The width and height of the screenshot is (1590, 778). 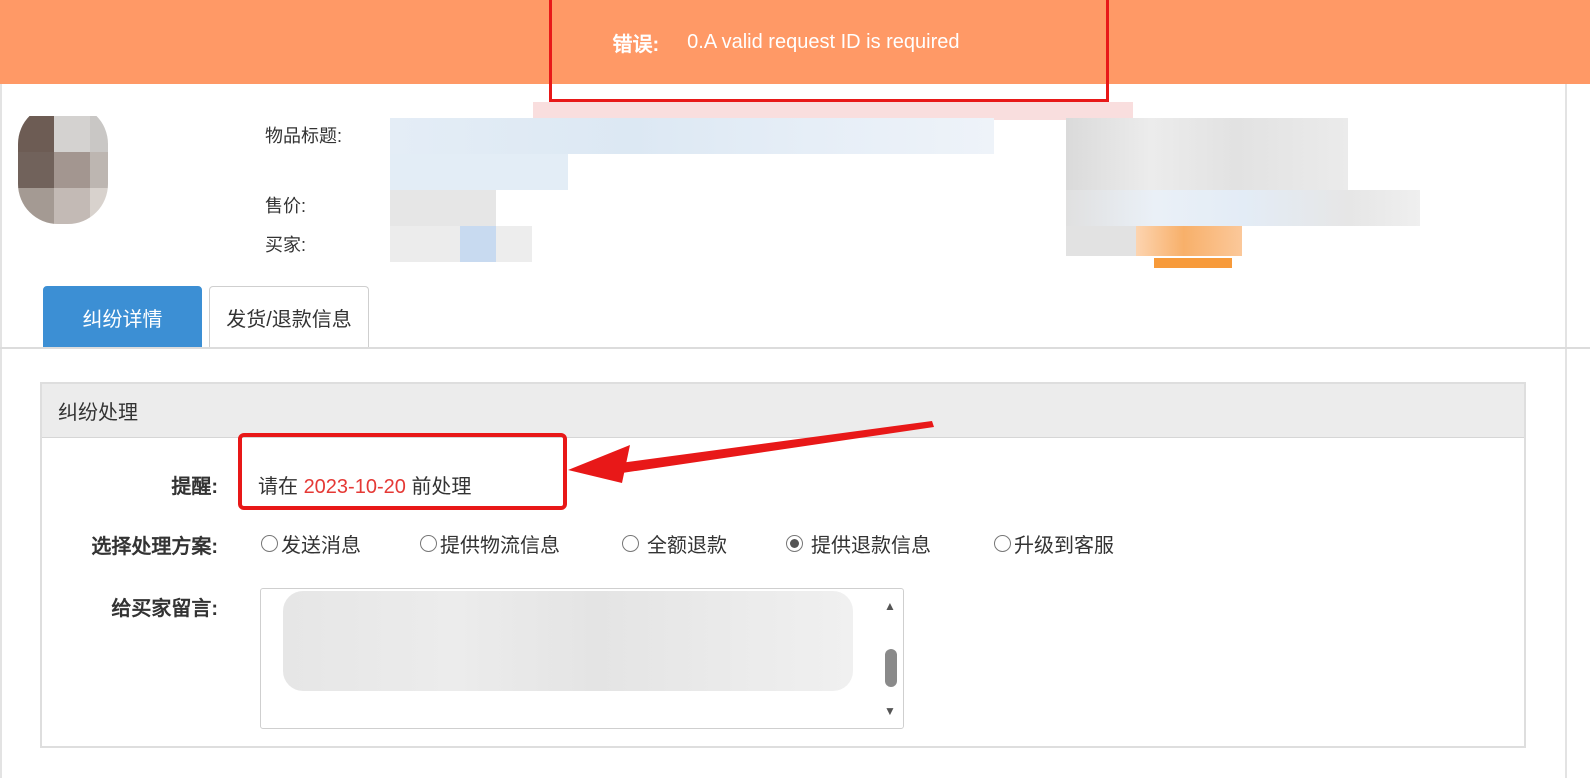 What do you see at coordinates (289, 317) in the screenshot?
I see `tab-shipping-refund-info: 发货/退款信息` at bounding box center [289, 317].